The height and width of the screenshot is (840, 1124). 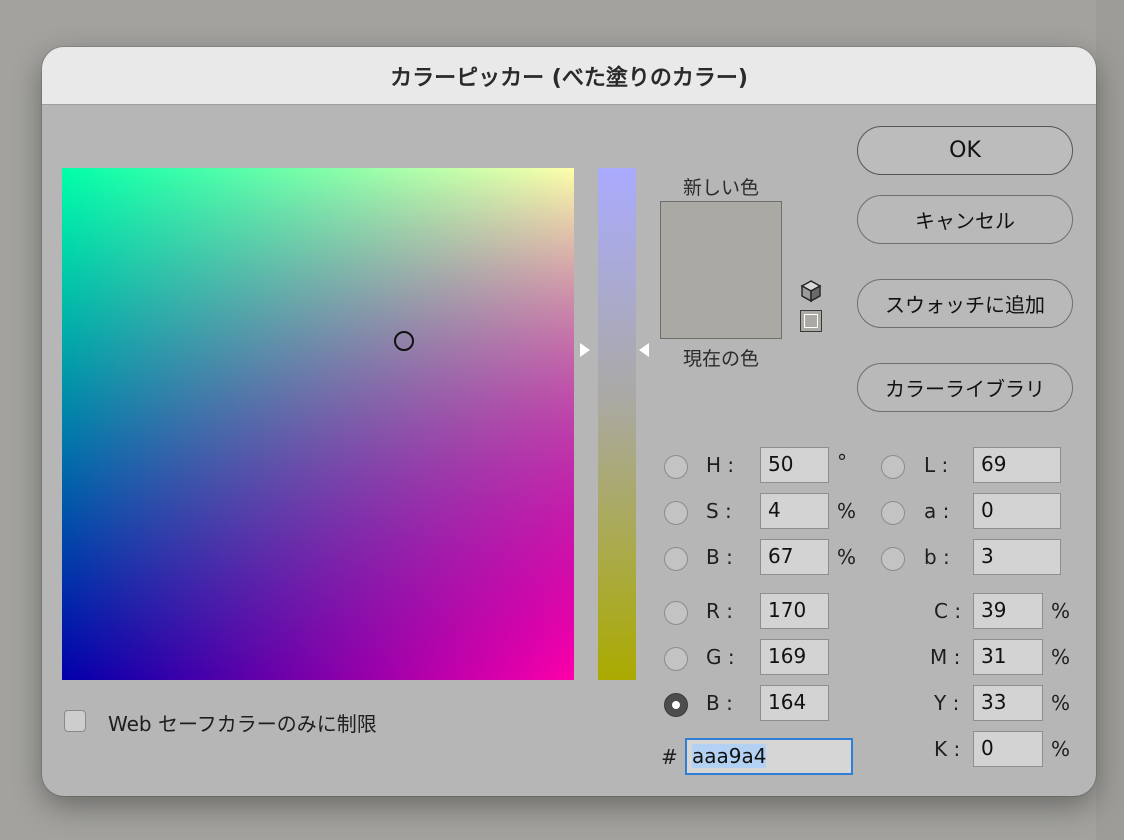 What do you see at coordinates (1110, 420) in the screenshot?
I see `desktop-backdrop` at bounding box center [1110, 420].